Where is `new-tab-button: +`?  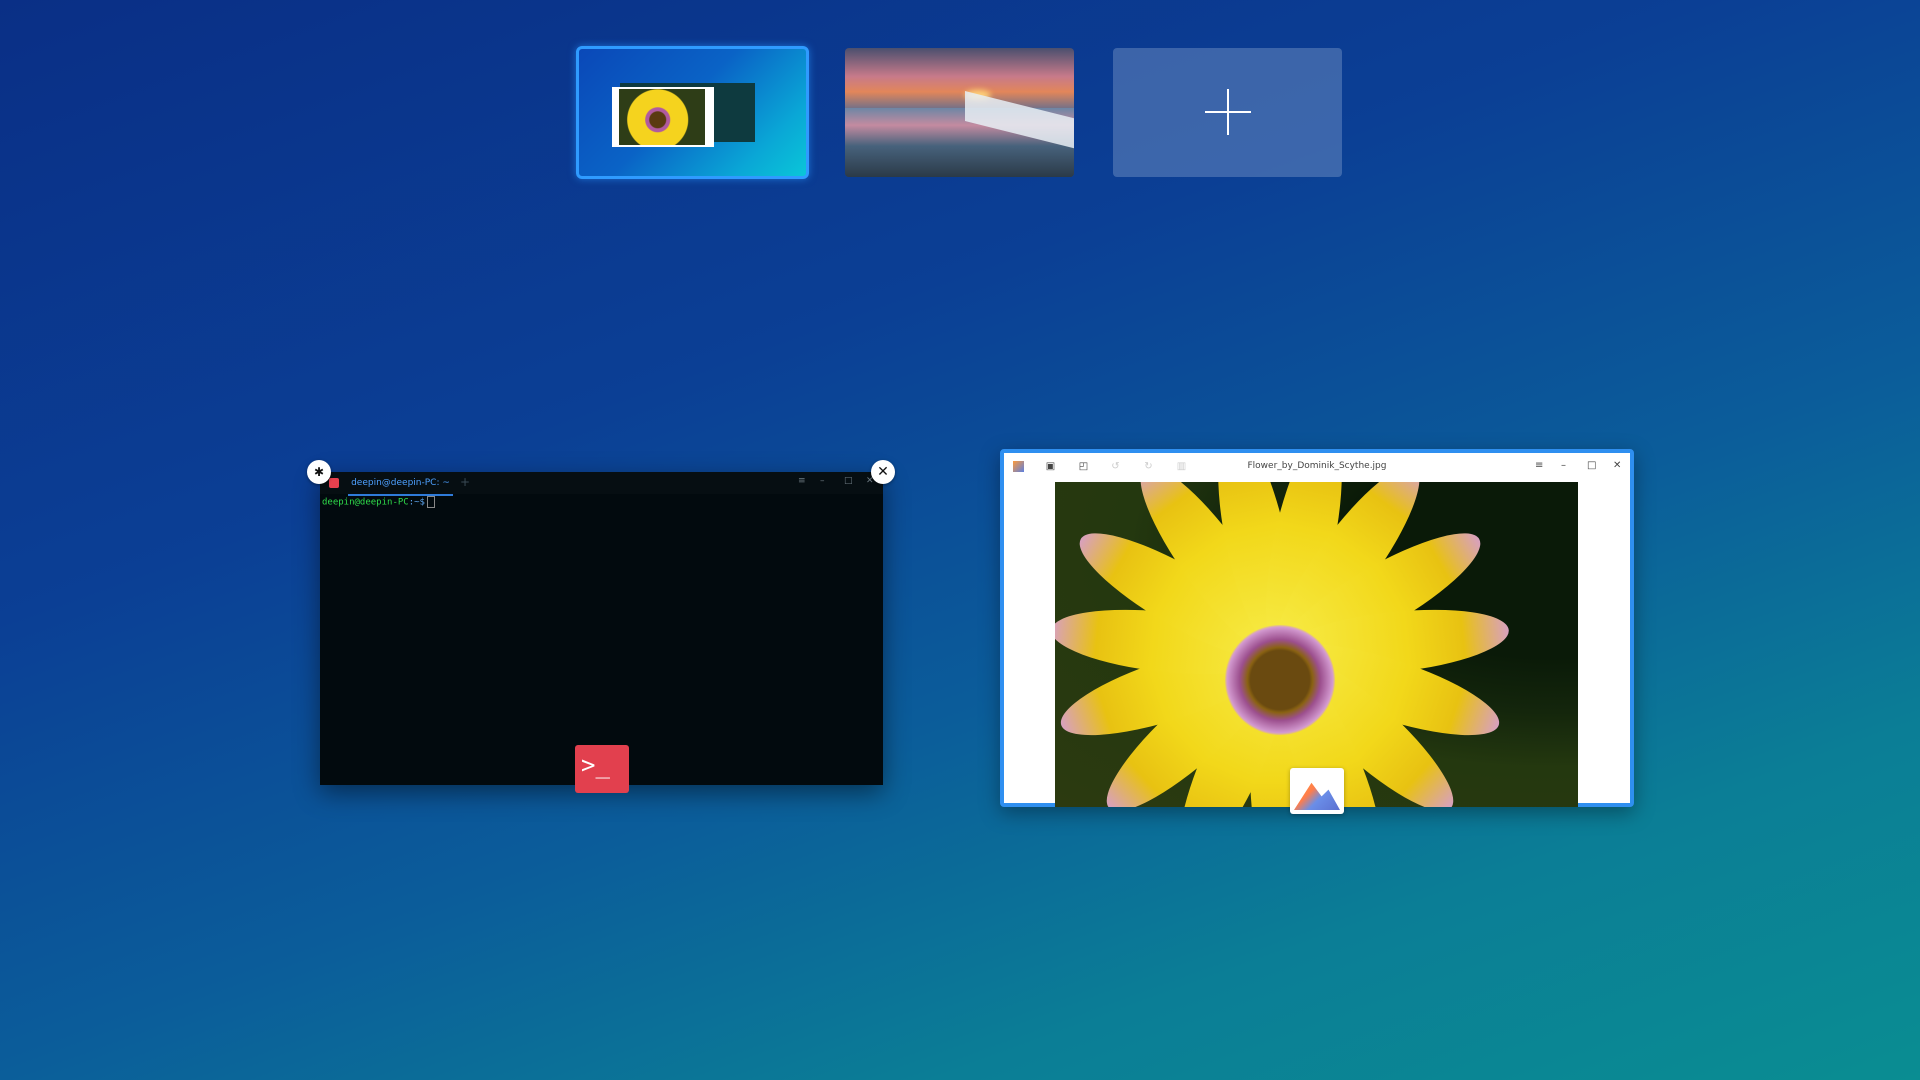
new-tab-button: + is located at coordinates (465, 482).